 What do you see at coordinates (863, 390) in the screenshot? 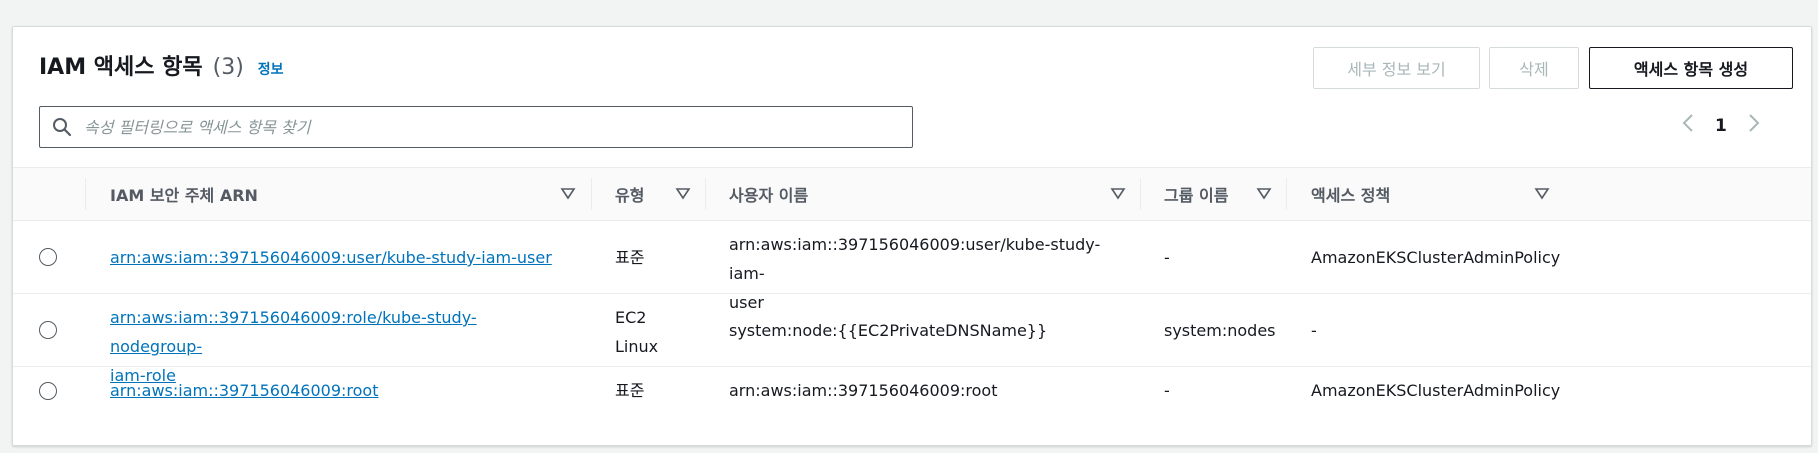
I see `username-cell: arn:aws:iam::397156046009:root` at bounding box center [863, 390].